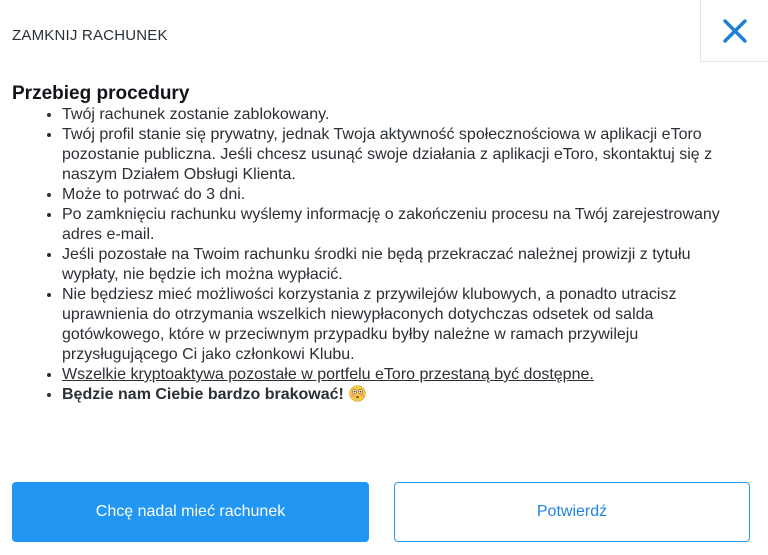 The width and height of the screenshot is (768, 555). Describe the element at coordinates (572, 512) in the screenshot. I see `confirm-button: Potwierdź` at that location.